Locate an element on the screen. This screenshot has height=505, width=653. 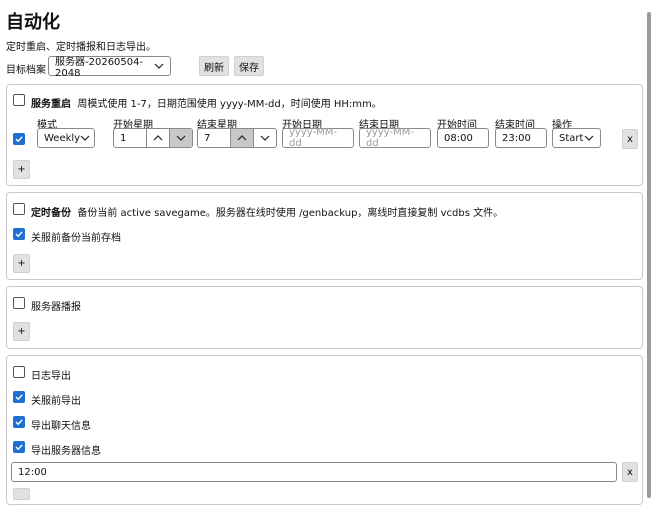
start-date-input: yyyy-MM-dd is located at coordinates (318, 138).